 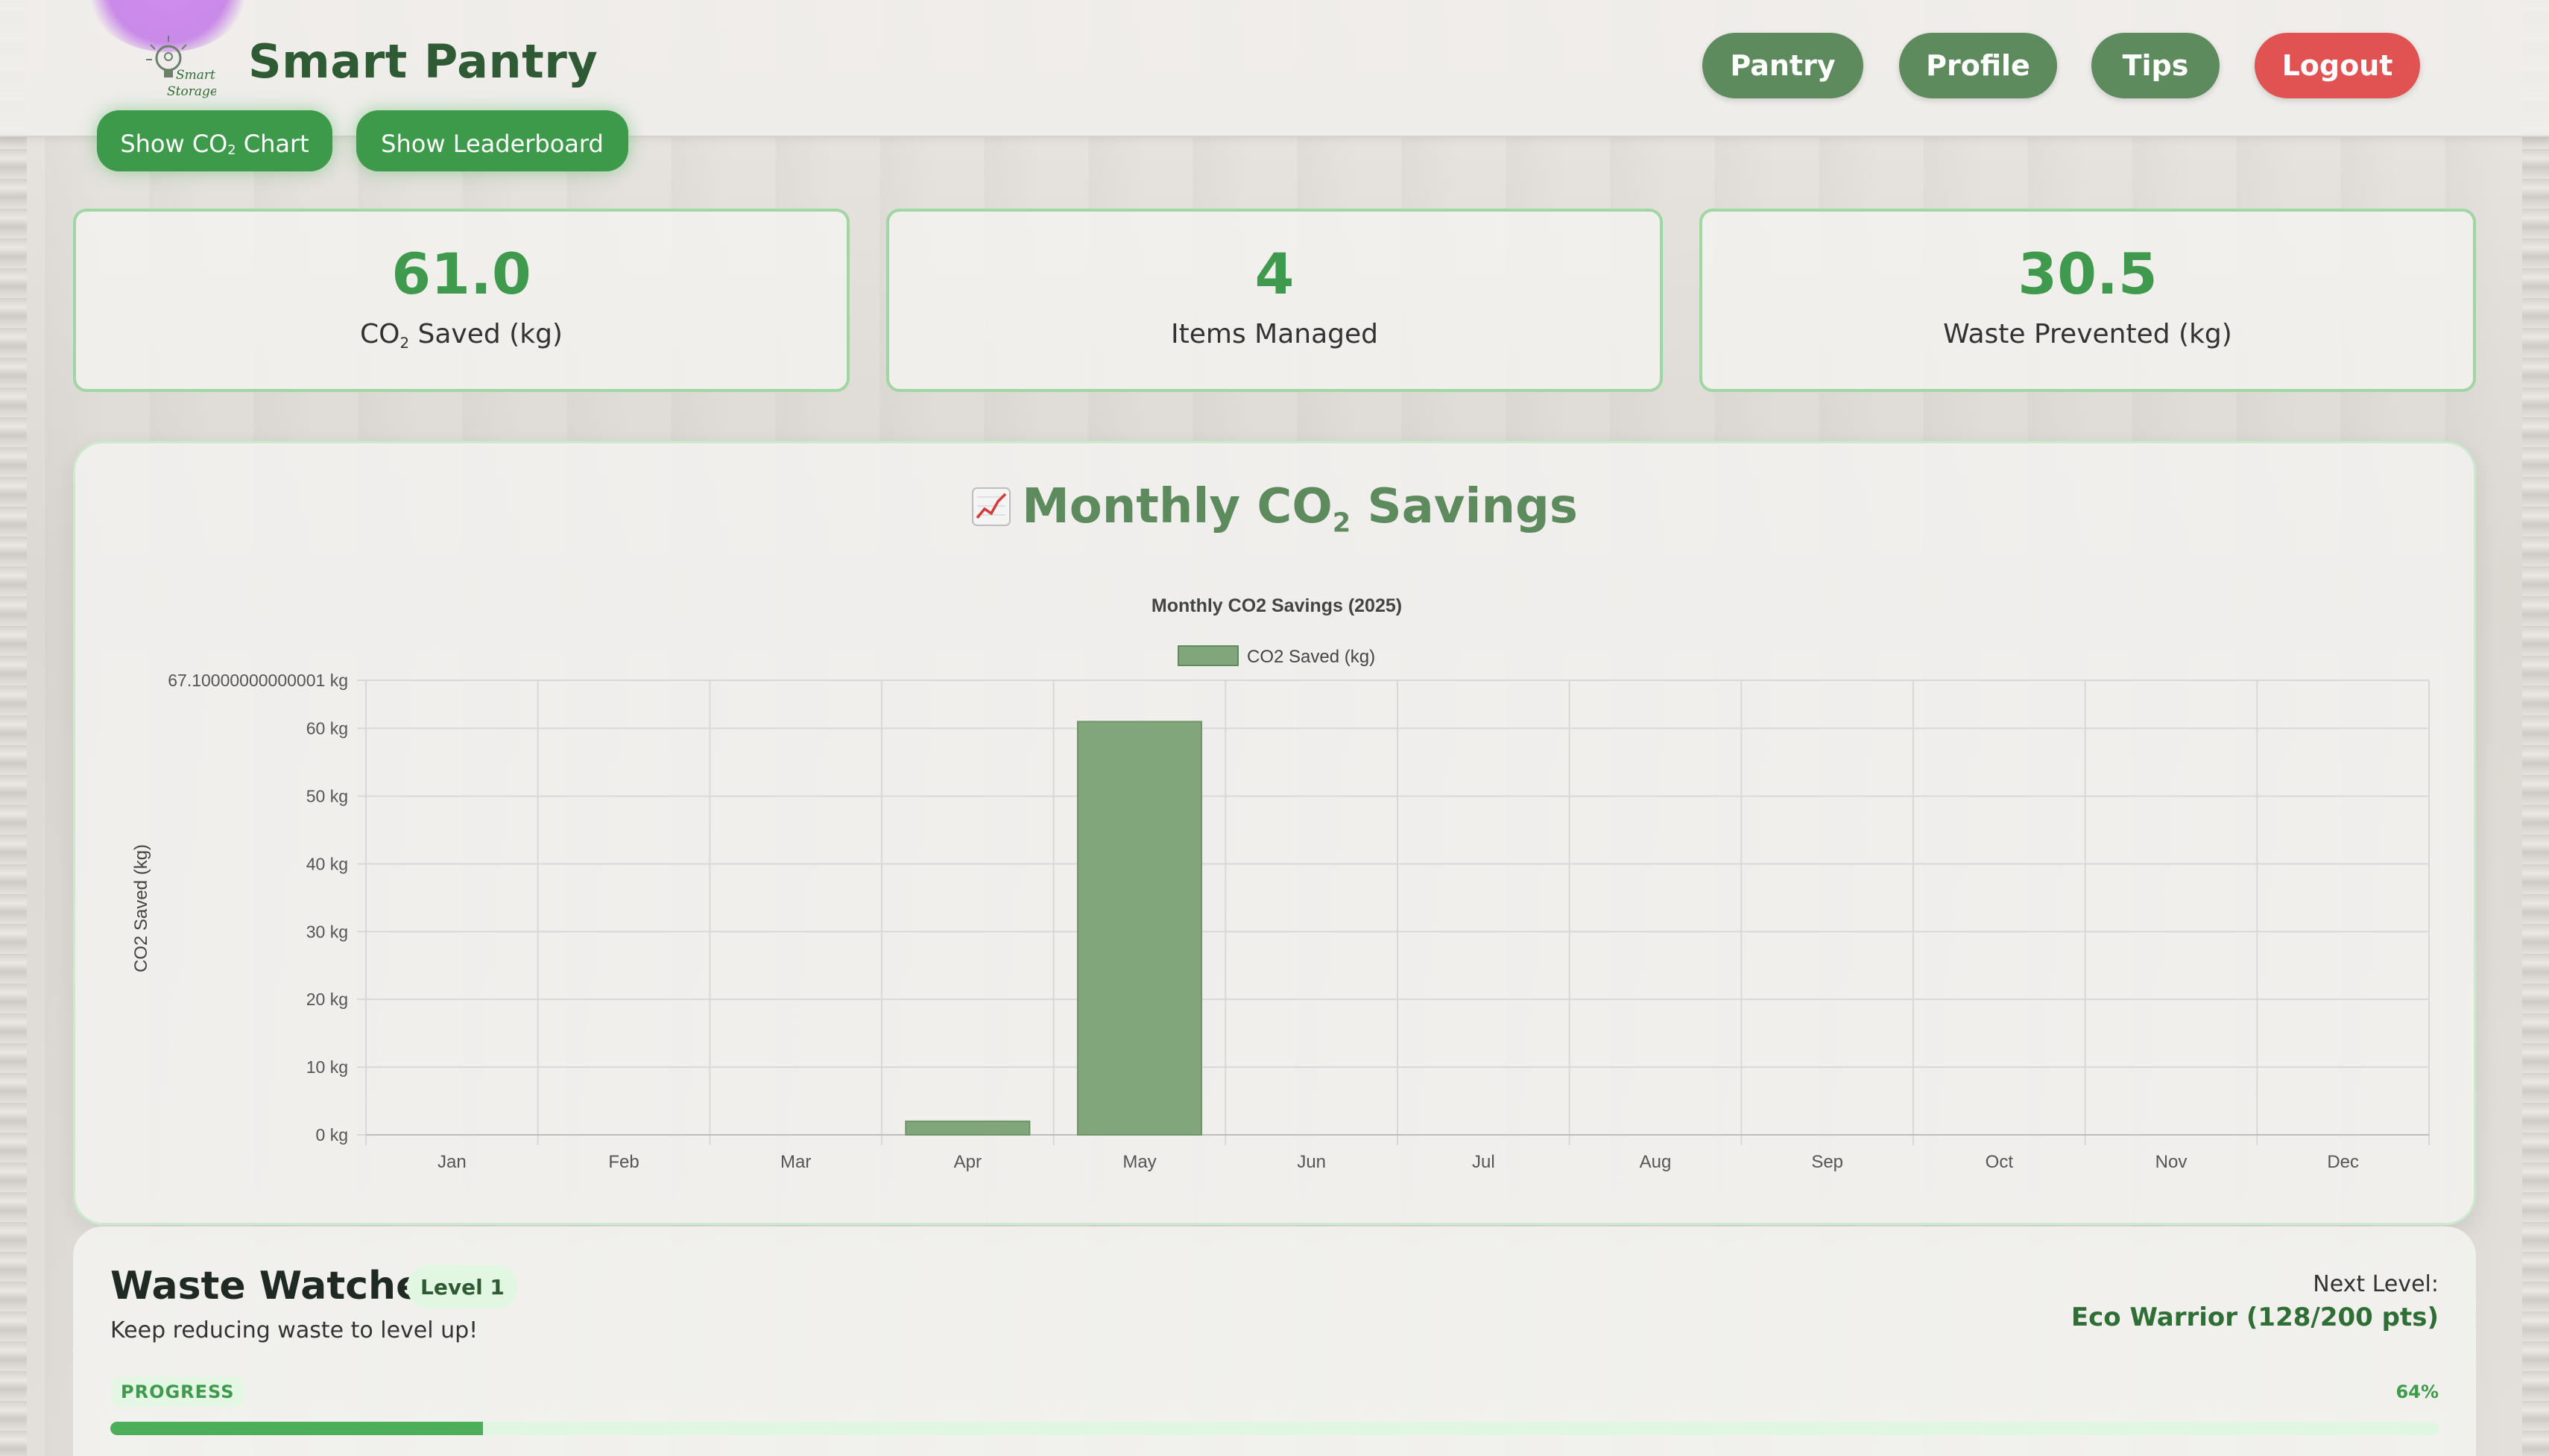 I want to click on logo-text-smart: Smart, so click(x=195, y=75).